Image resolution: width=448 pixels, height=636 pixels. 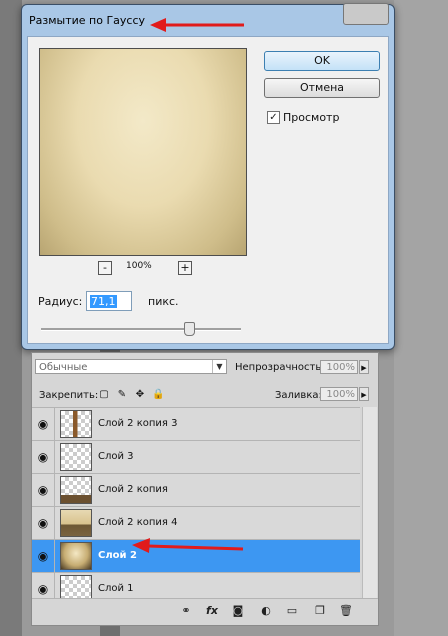 What do you see at coordinates (138, 423) in the screenshot?
I see `layer-name: Слой 2 копия 3` at bounding box center [138, 423].